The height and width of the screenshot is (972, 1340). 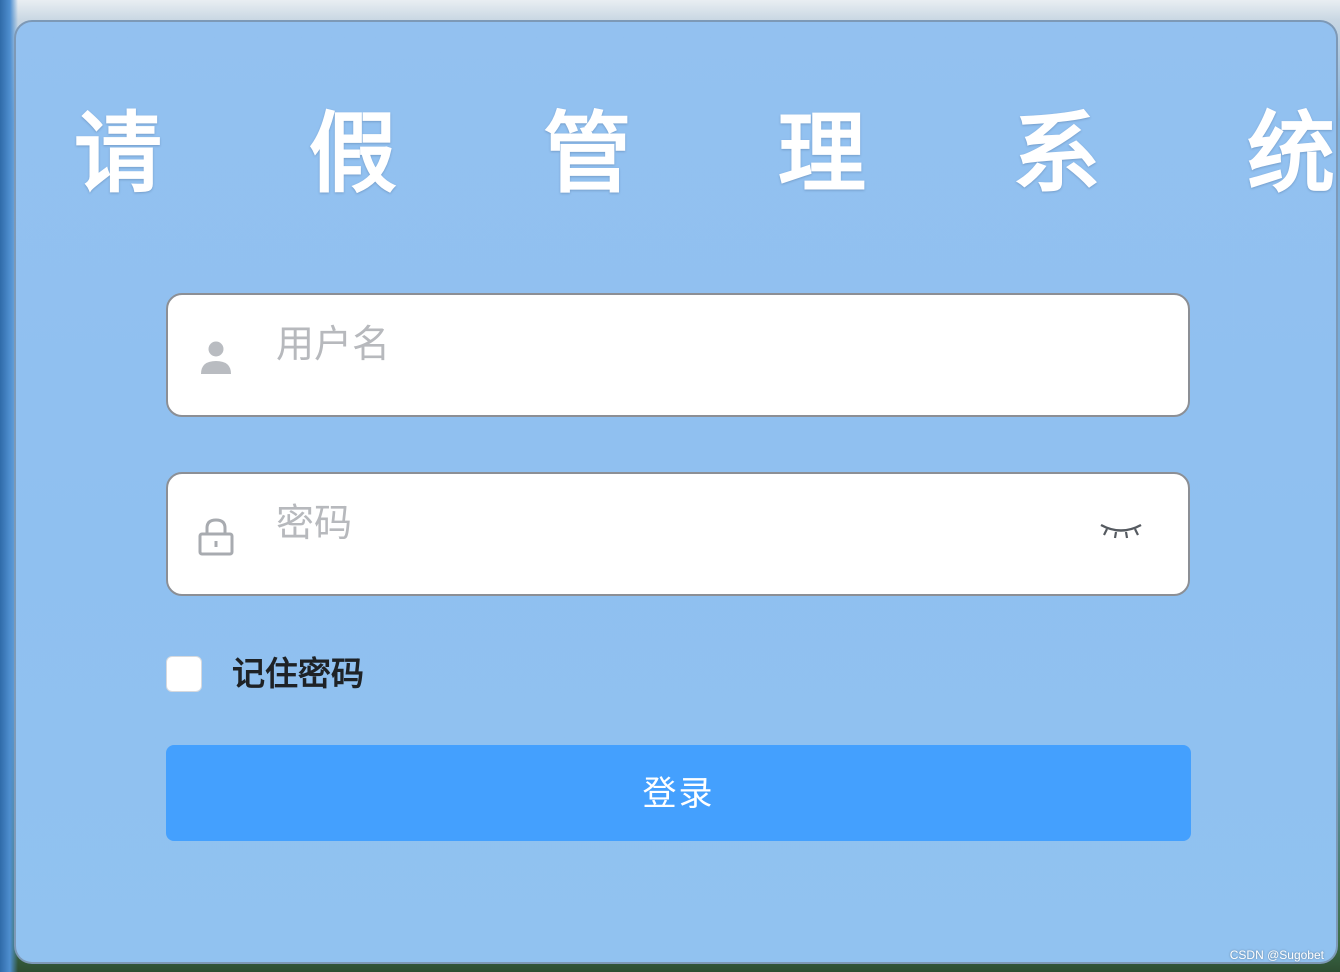 I want to click on login-button: 登录, so click(x=678, y=793).